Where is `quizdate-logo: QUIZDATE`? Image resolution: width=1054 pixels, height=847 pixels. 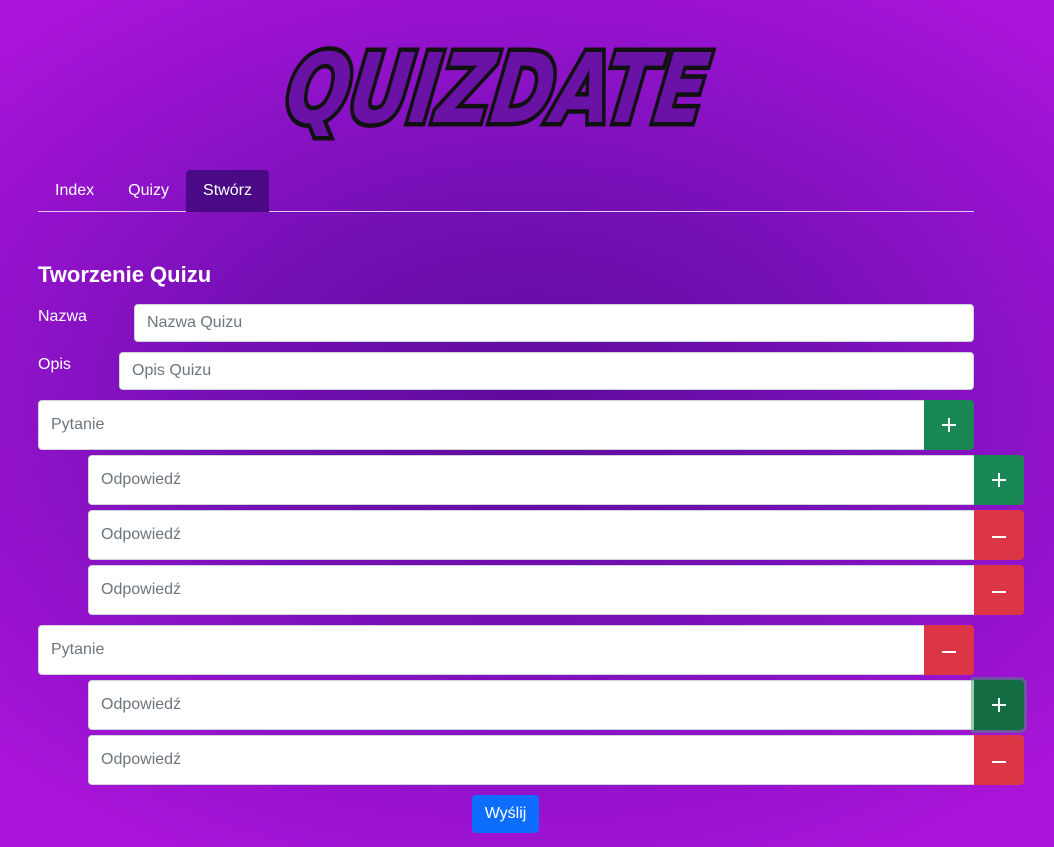 quizdate-logo: QUIZDATE is located at coordinates (500, 86).